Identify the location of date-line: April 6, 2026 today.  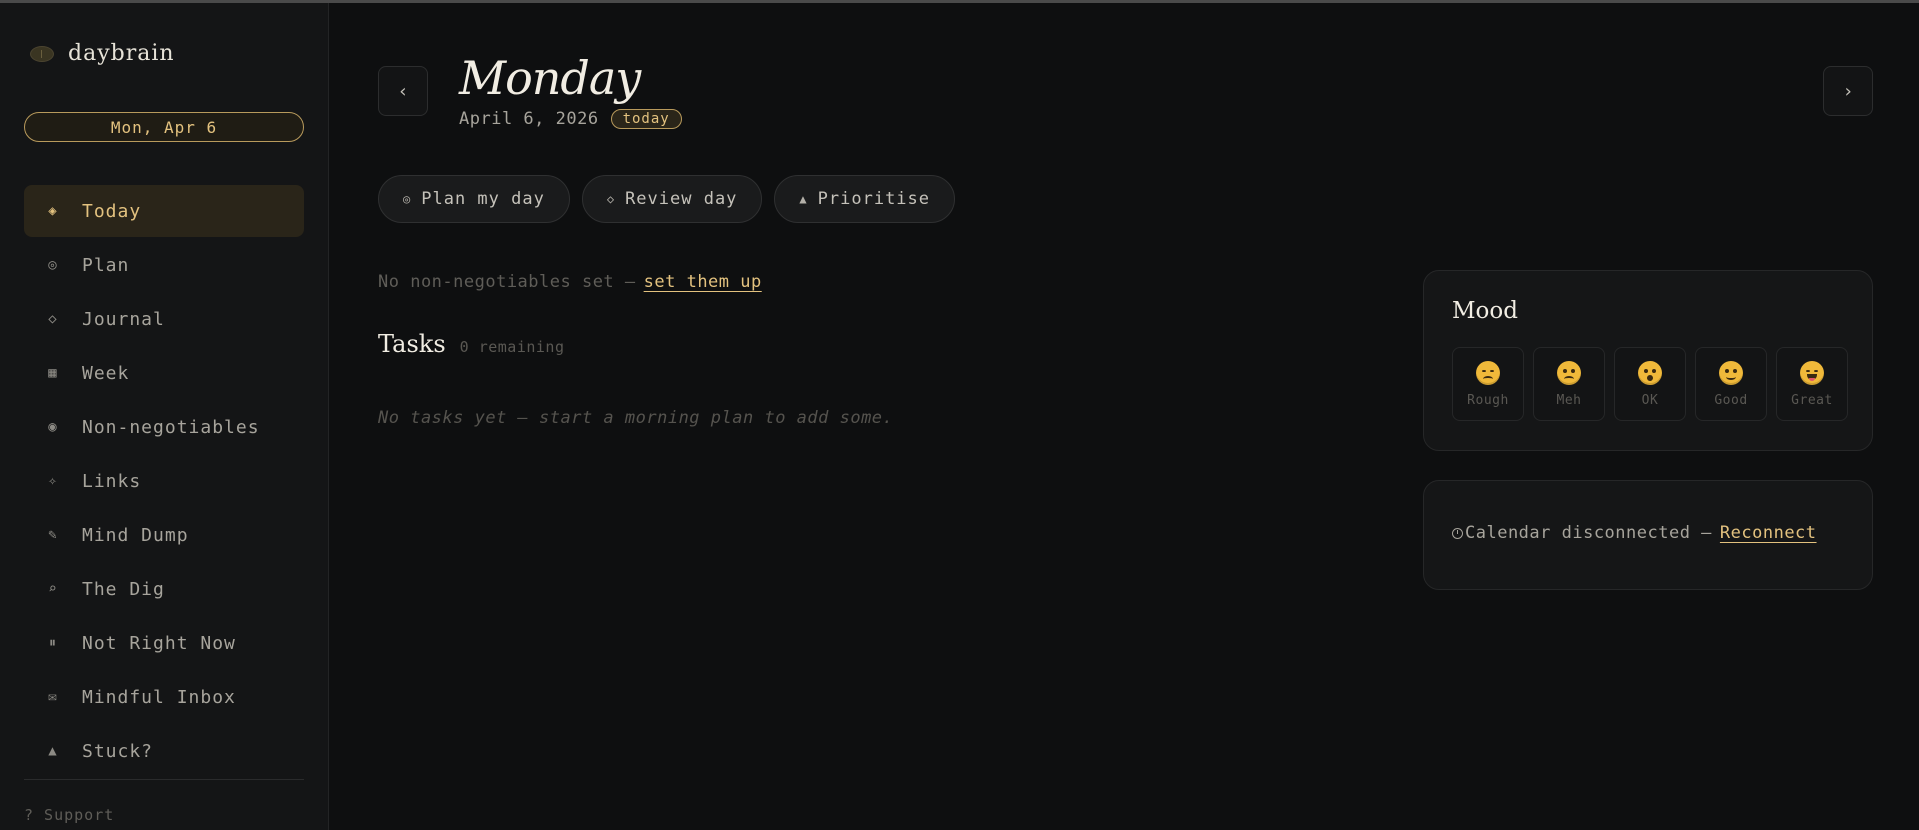
(570, 119).